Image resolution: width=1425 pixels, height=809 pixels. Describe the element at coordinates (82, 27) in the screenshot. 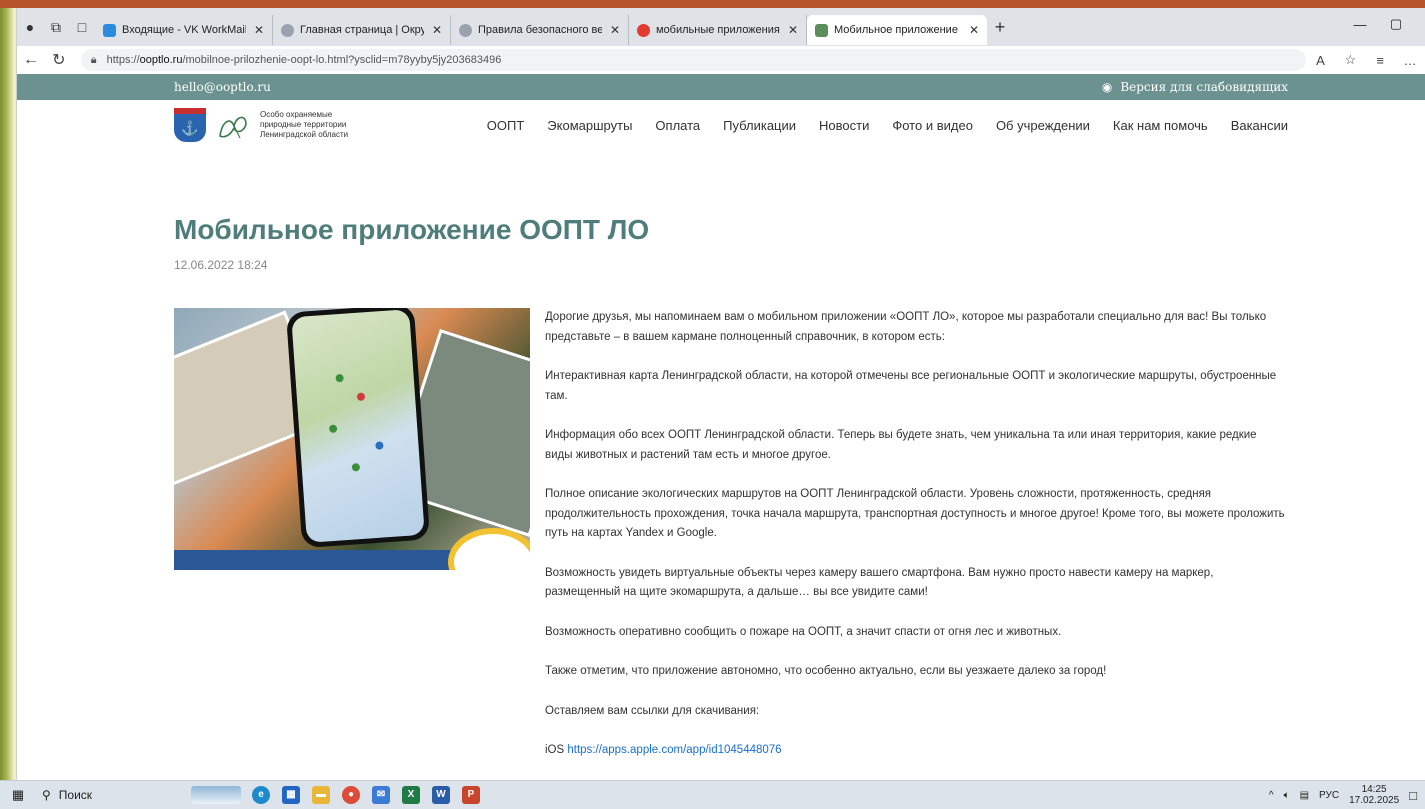

I see `tab-actions-icon: □` at that location.